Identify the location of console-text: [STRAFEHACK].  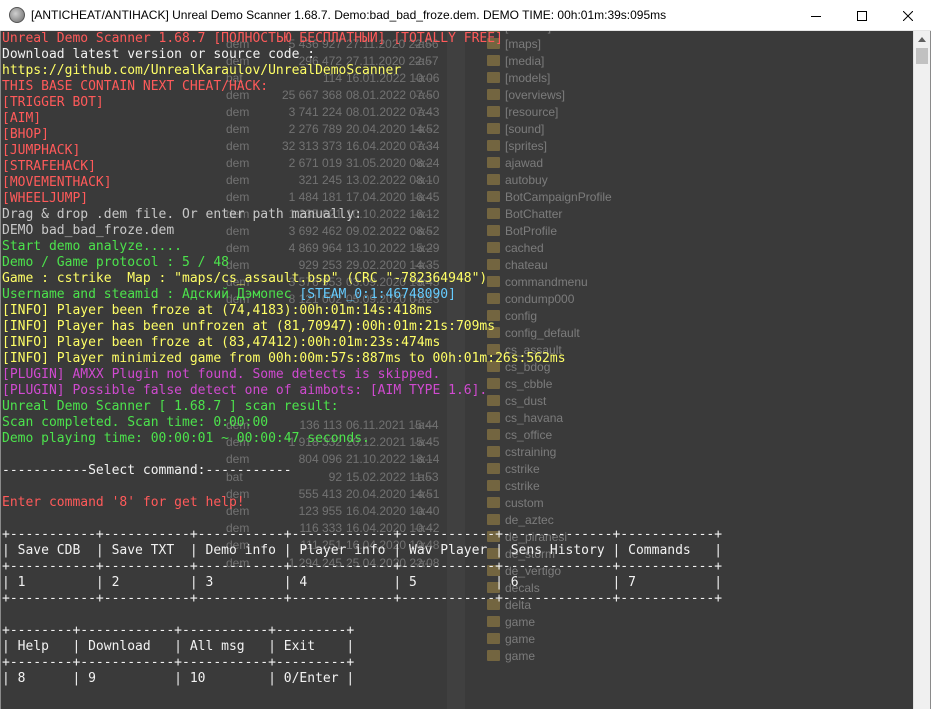
(49, 166).